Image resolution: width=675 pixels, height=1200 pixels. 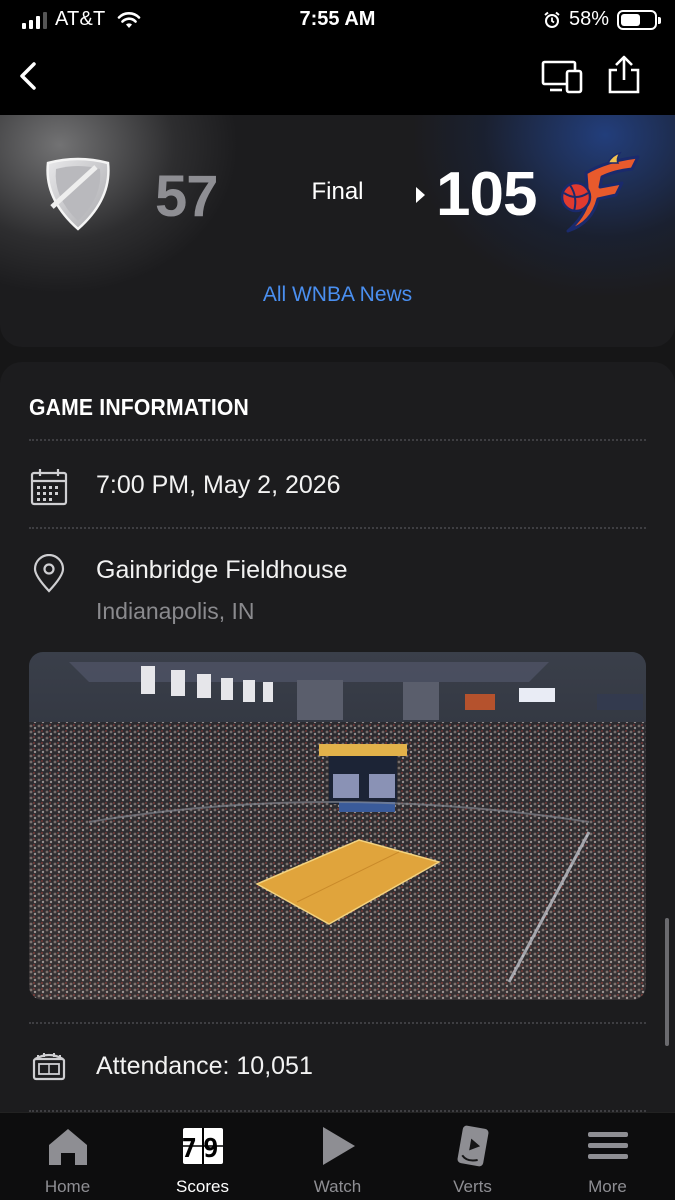 I want to click on scores-digits: 79, so click(x=203, y=1149).